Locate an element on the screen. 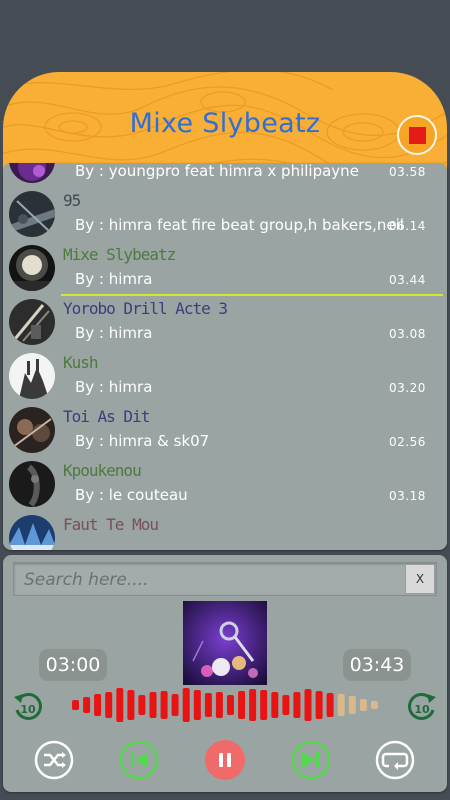 Image resolution: width=450 pixels, height=800 pixels. song-duration: 06.14 is located at coordinates (407, 226).